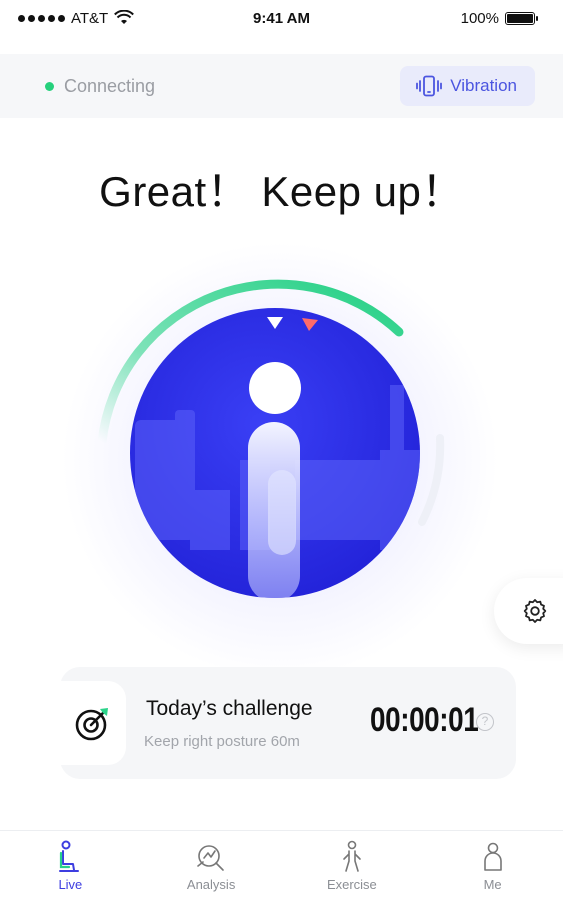  What do you see at coordinates (281, 191) in the screenshot?
I see `page-title: Great！ Keep up！` at bounding box center [281, 191].